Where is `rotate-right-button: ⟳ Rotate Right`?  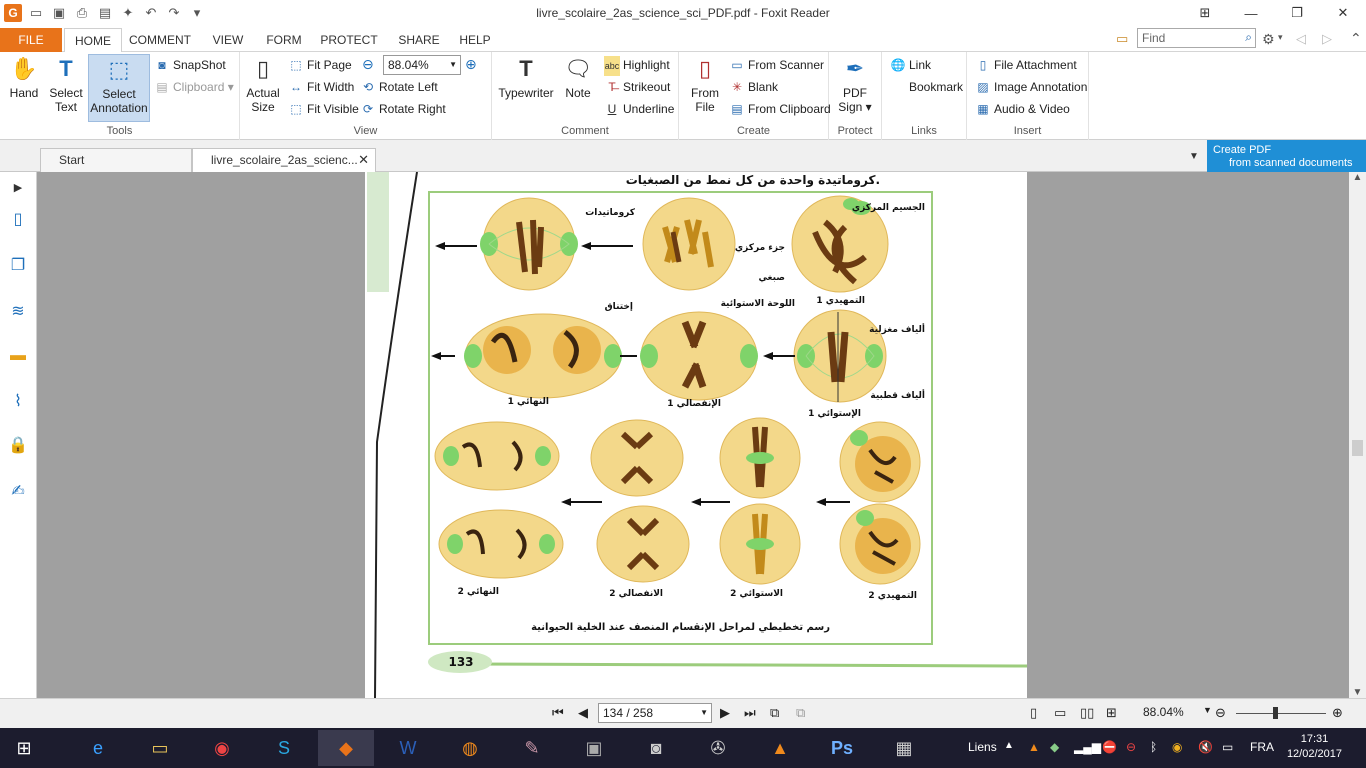
rotate-right-button: ⟳ Rotate Right is located at coordinates (403, 109).